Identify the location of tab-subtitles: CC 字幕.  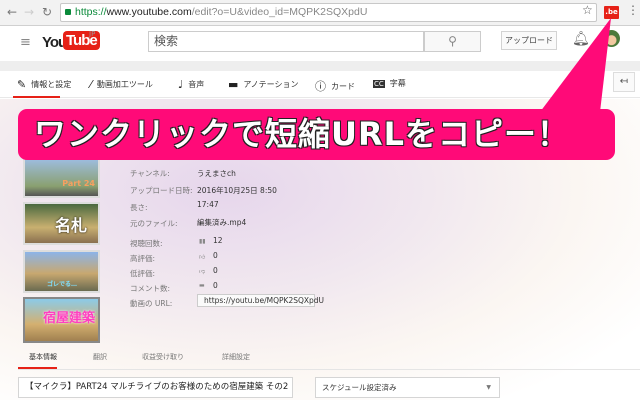
(389, 83).